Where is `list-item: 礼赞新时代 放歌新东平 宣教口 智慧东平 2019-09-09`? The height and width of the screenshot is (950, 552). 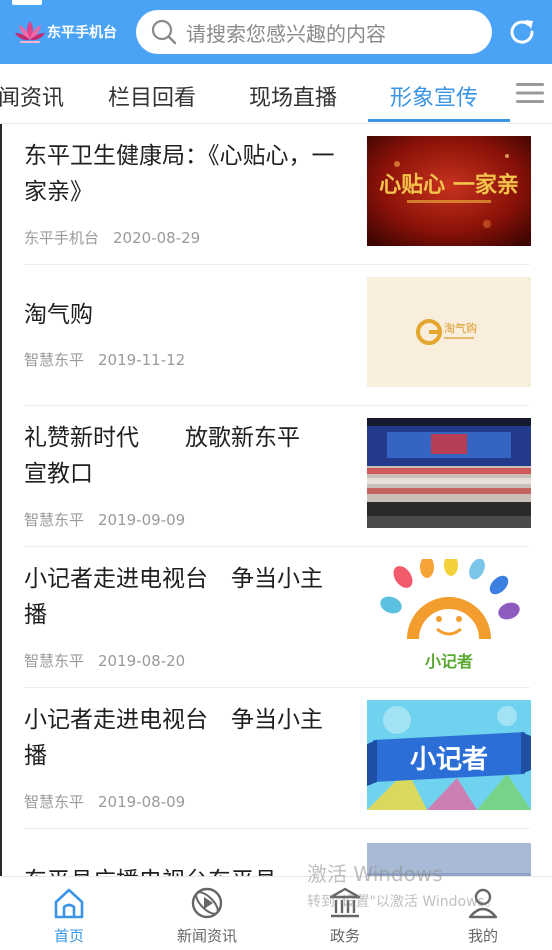
list-item: 礼赞新时代 放歌新东平 宣教口 智慧东平 2019-09-09 is located at coordinates (276, 476).